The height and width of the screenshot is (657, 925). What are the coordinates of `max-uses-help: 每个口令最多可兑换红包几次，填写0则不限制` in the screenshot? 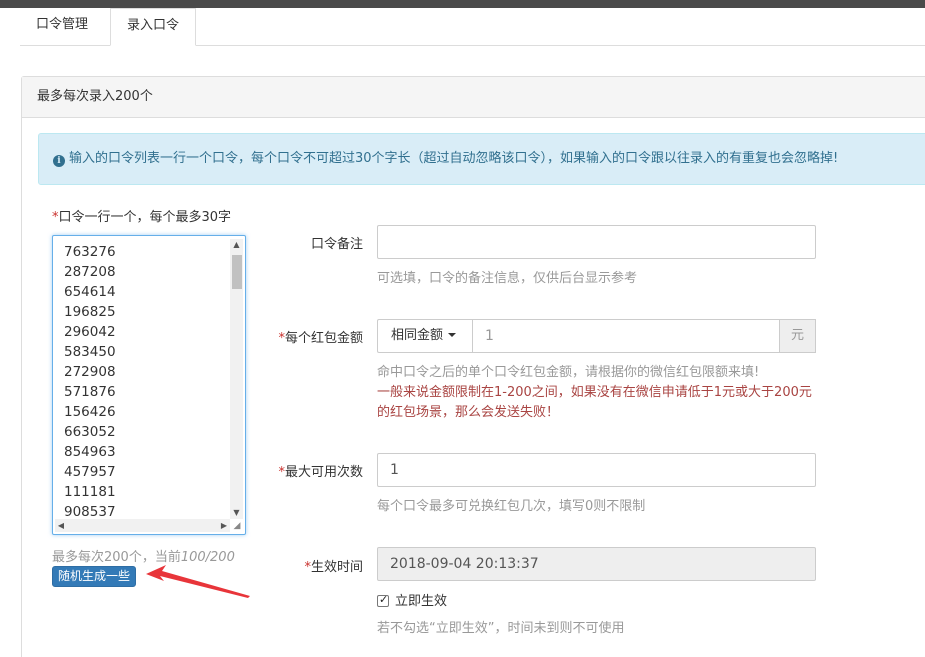 It's located at (511, 506).